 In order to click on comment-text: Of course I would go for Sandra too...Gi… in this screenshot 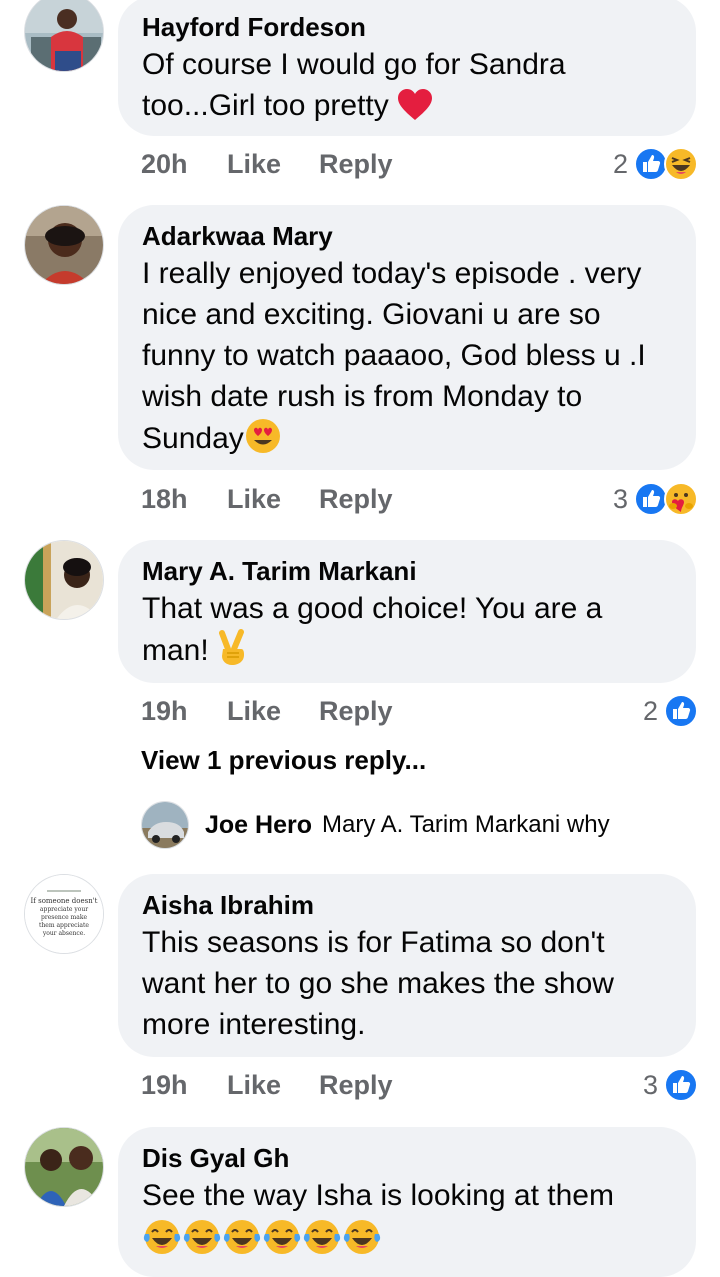, I will do `click(407, 88)`.